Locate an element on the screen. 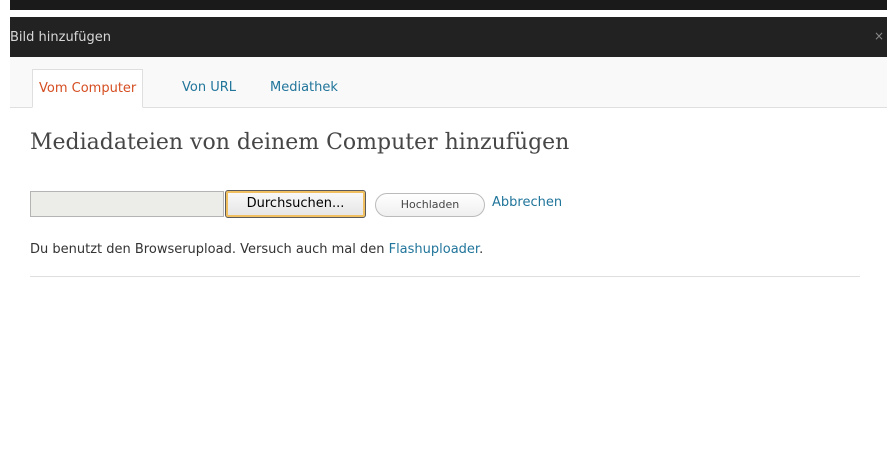  file-path-input is located at coordinates (127, 204).